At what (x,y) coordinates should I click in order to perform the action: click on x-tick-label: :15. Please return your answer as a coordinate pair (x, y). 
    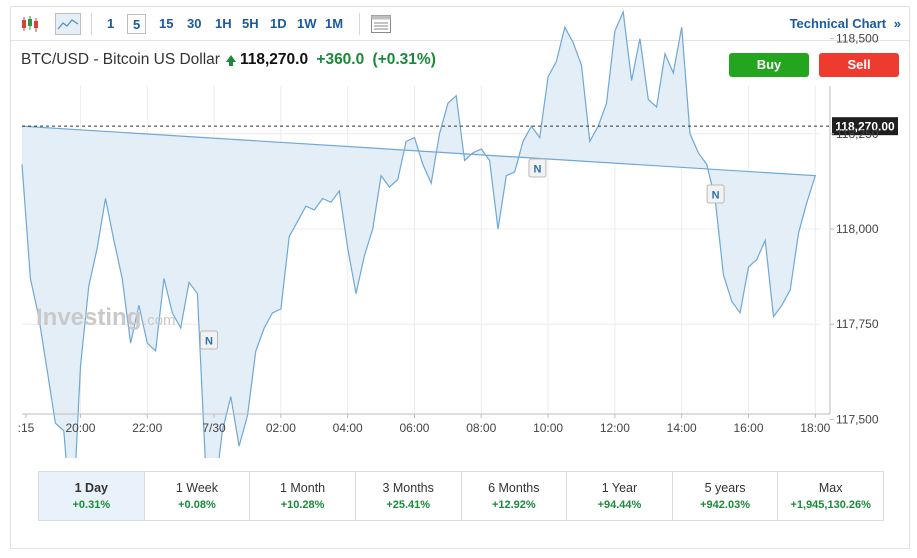
    Looking at the image, I should click on (26, 428).